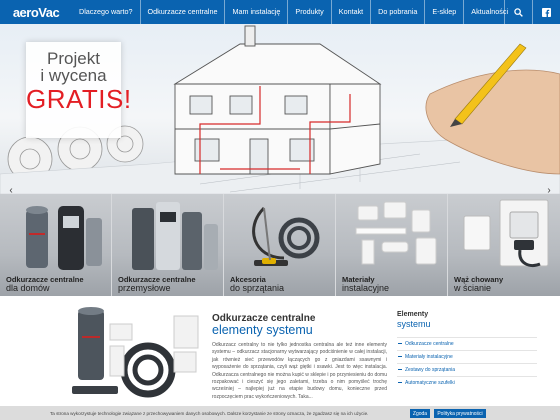  I want to click on central-vacuum-units-image, so click(64, 238).